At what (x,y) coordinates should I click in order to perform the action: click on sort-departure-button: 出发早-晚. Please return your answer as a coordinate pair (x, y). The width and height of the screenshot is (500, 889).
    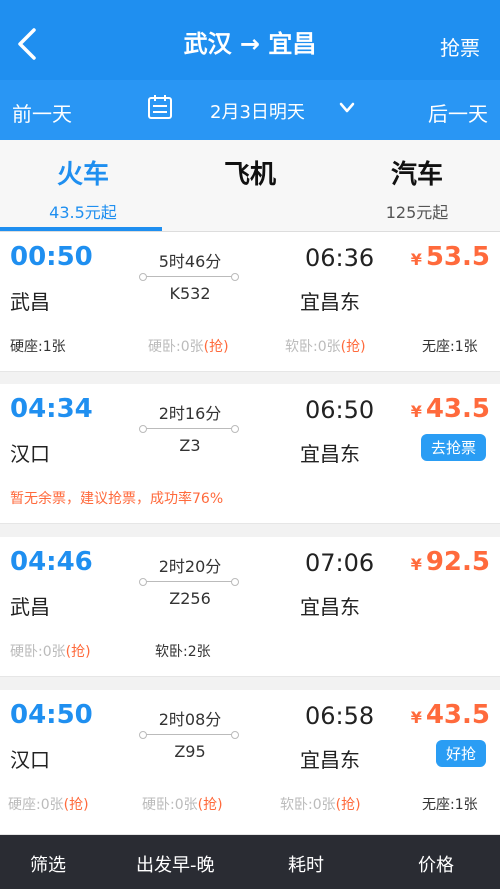
    Looking at the image, I should click on (175, 864).